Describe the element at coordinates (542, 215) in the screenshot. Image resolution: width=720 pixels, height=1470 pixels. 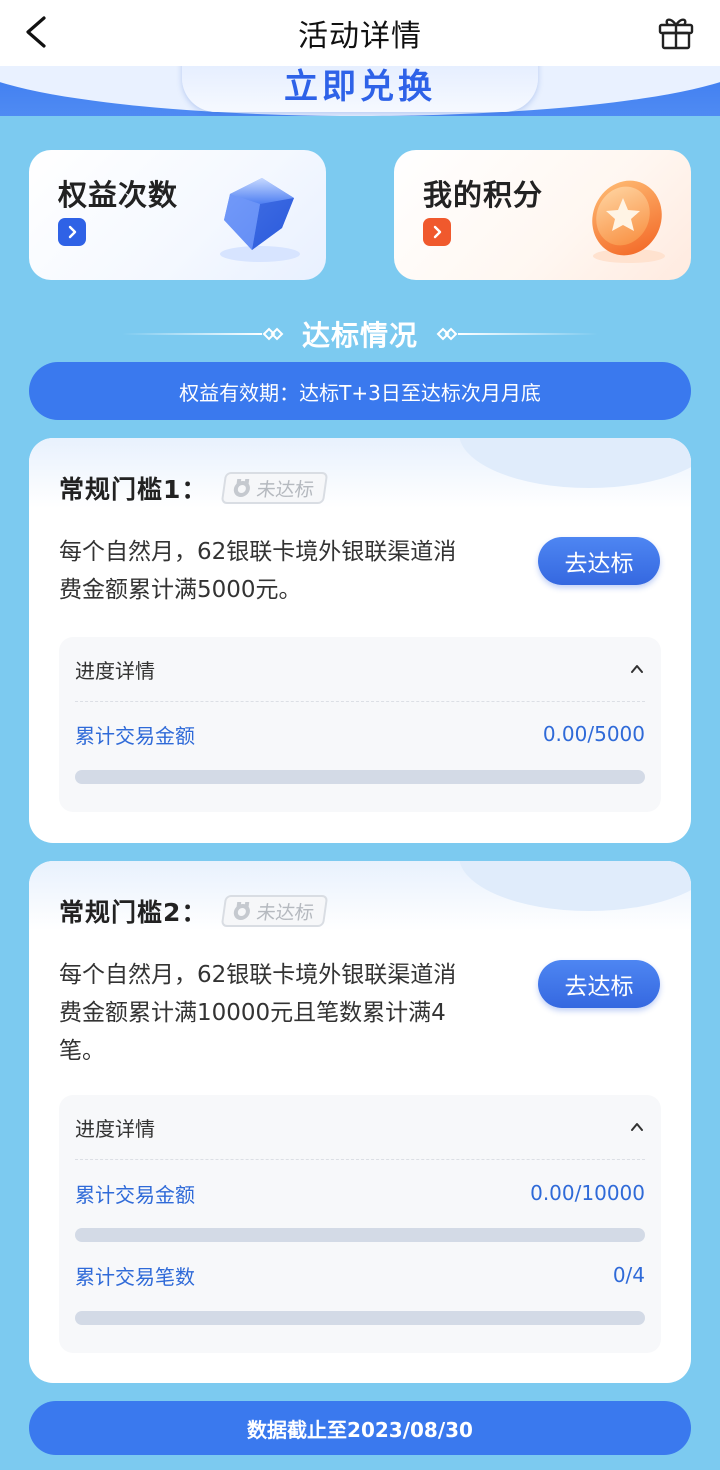
I see `my-points-card: 我的积分` at that location.